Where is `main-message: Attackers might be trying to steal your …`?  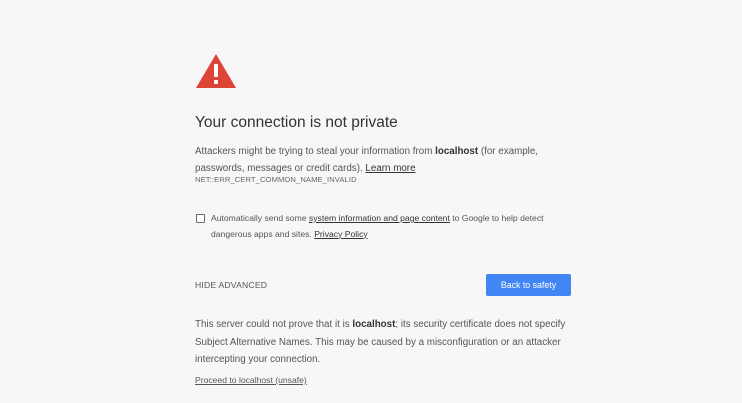 main-message: Attackers might be trying to steal your … is located at coordinates (380, 160).